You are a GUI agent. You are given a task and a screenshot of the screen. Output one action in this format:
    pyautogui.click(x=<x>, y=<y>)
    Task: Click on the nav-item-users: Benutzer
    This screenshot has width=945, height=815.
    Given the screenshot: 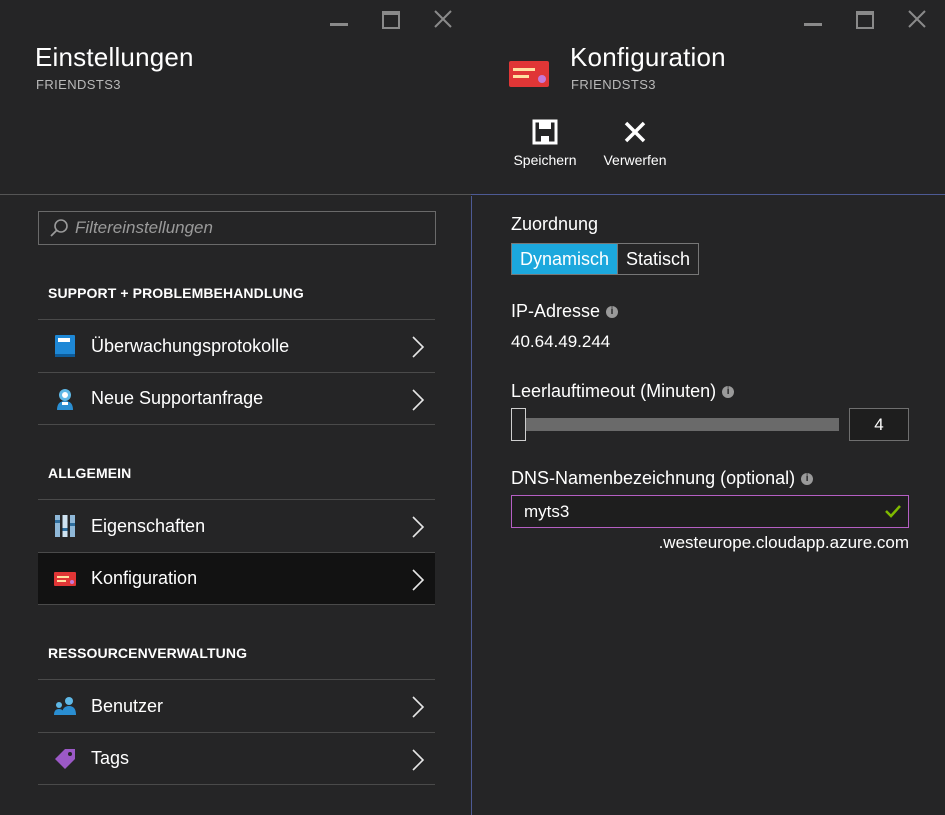 What is the action you would take?
    pyautogui.click(x=236, y=705)
    